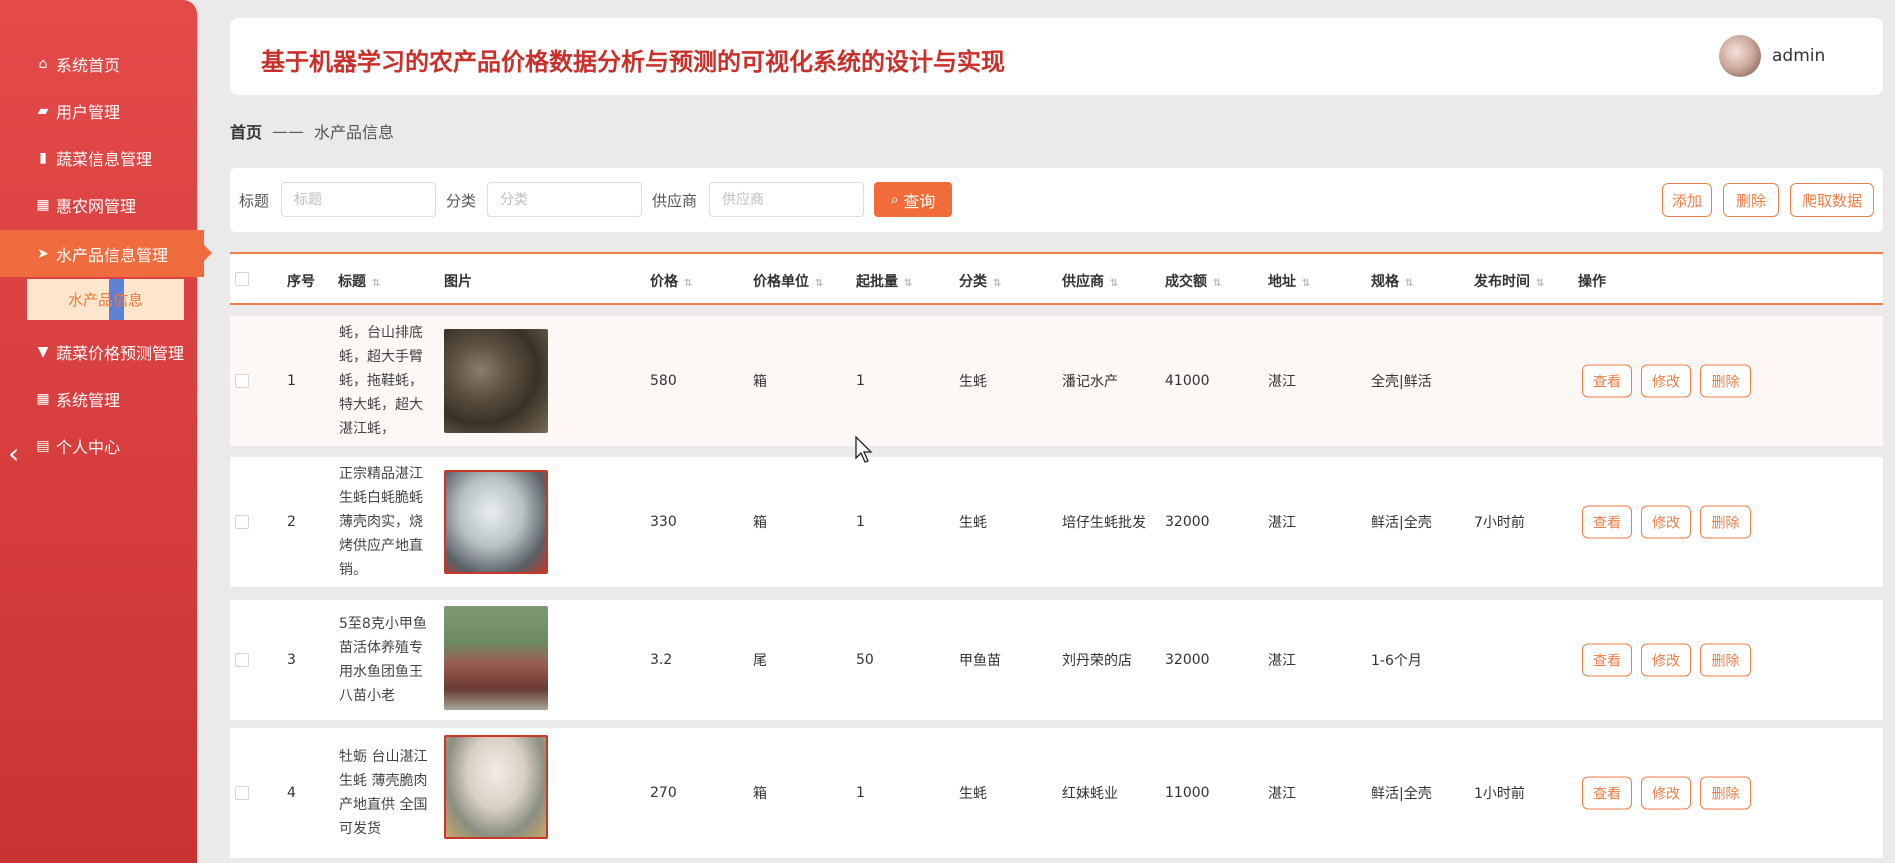 The image size is (1895, 863). What do you see at coordinates (1592, 282) in the screenshot?
I see `header-ops: 操作` at bounding box center [1592, 282].